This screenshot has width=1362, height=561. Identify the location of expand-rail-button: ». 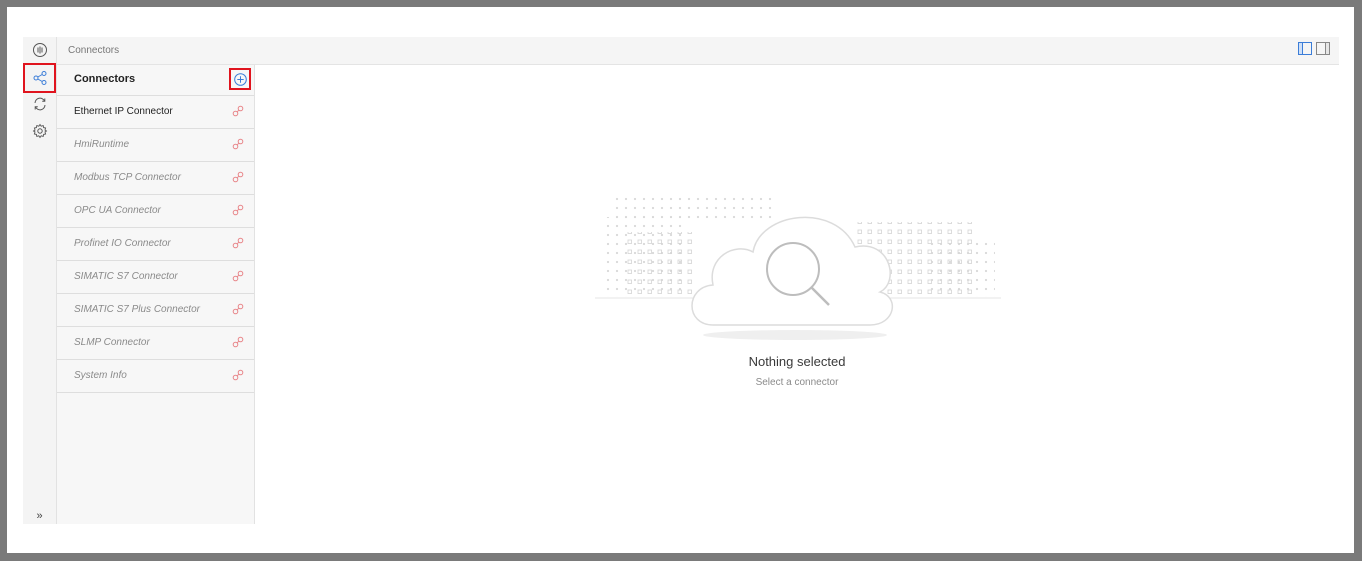
(39, 516).